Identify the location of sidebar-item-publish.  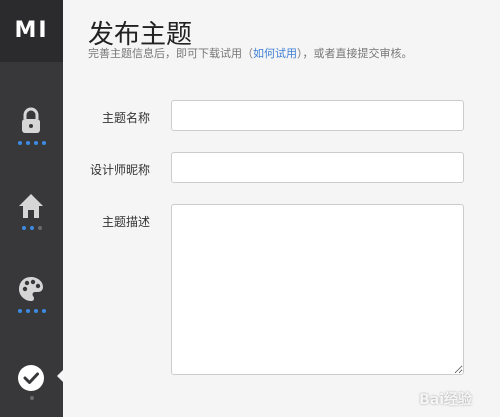
(31, 387).